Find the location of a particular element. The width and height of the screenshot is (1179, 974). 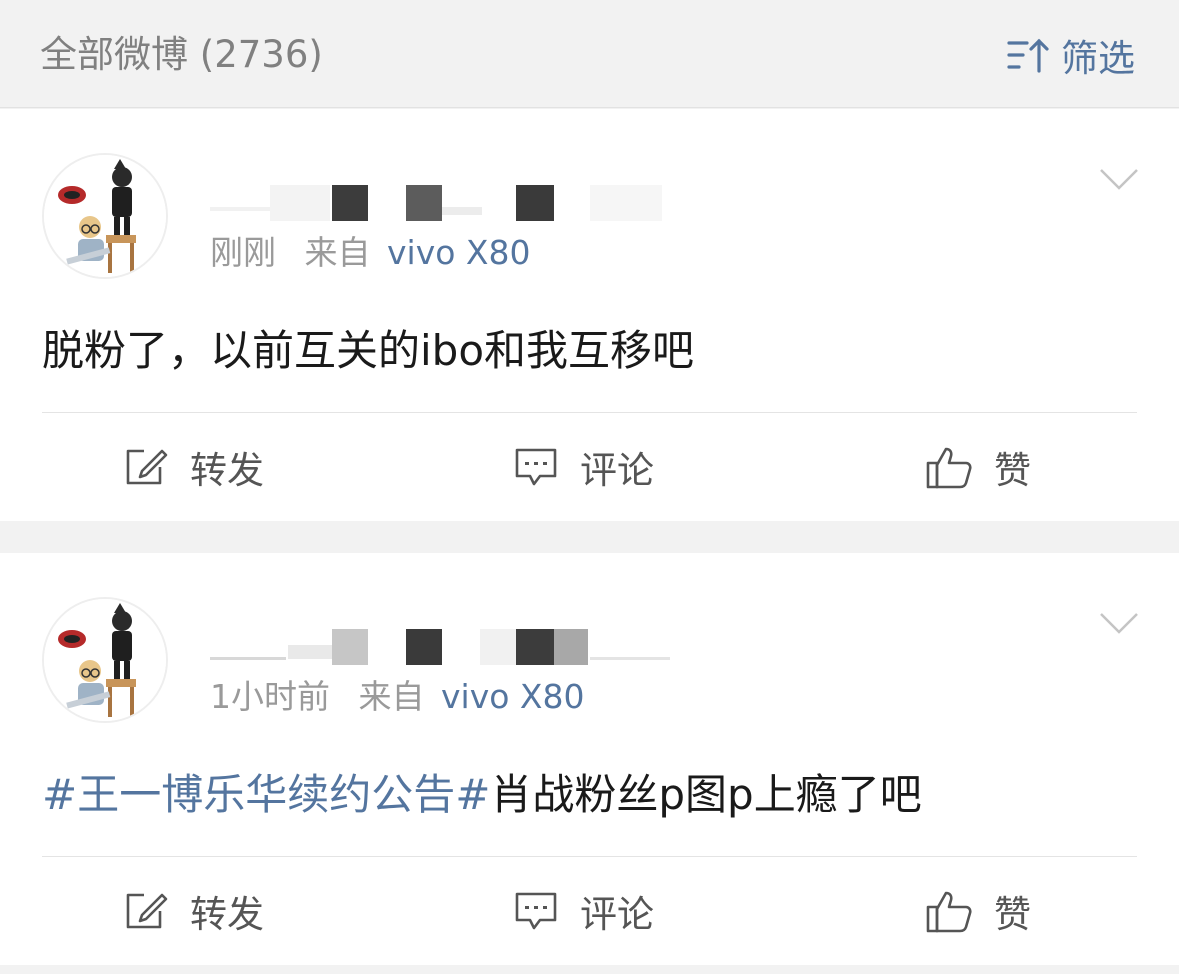

post-meta: 1小时前 来自 vivo X80 is located at coordinates (397, 697).